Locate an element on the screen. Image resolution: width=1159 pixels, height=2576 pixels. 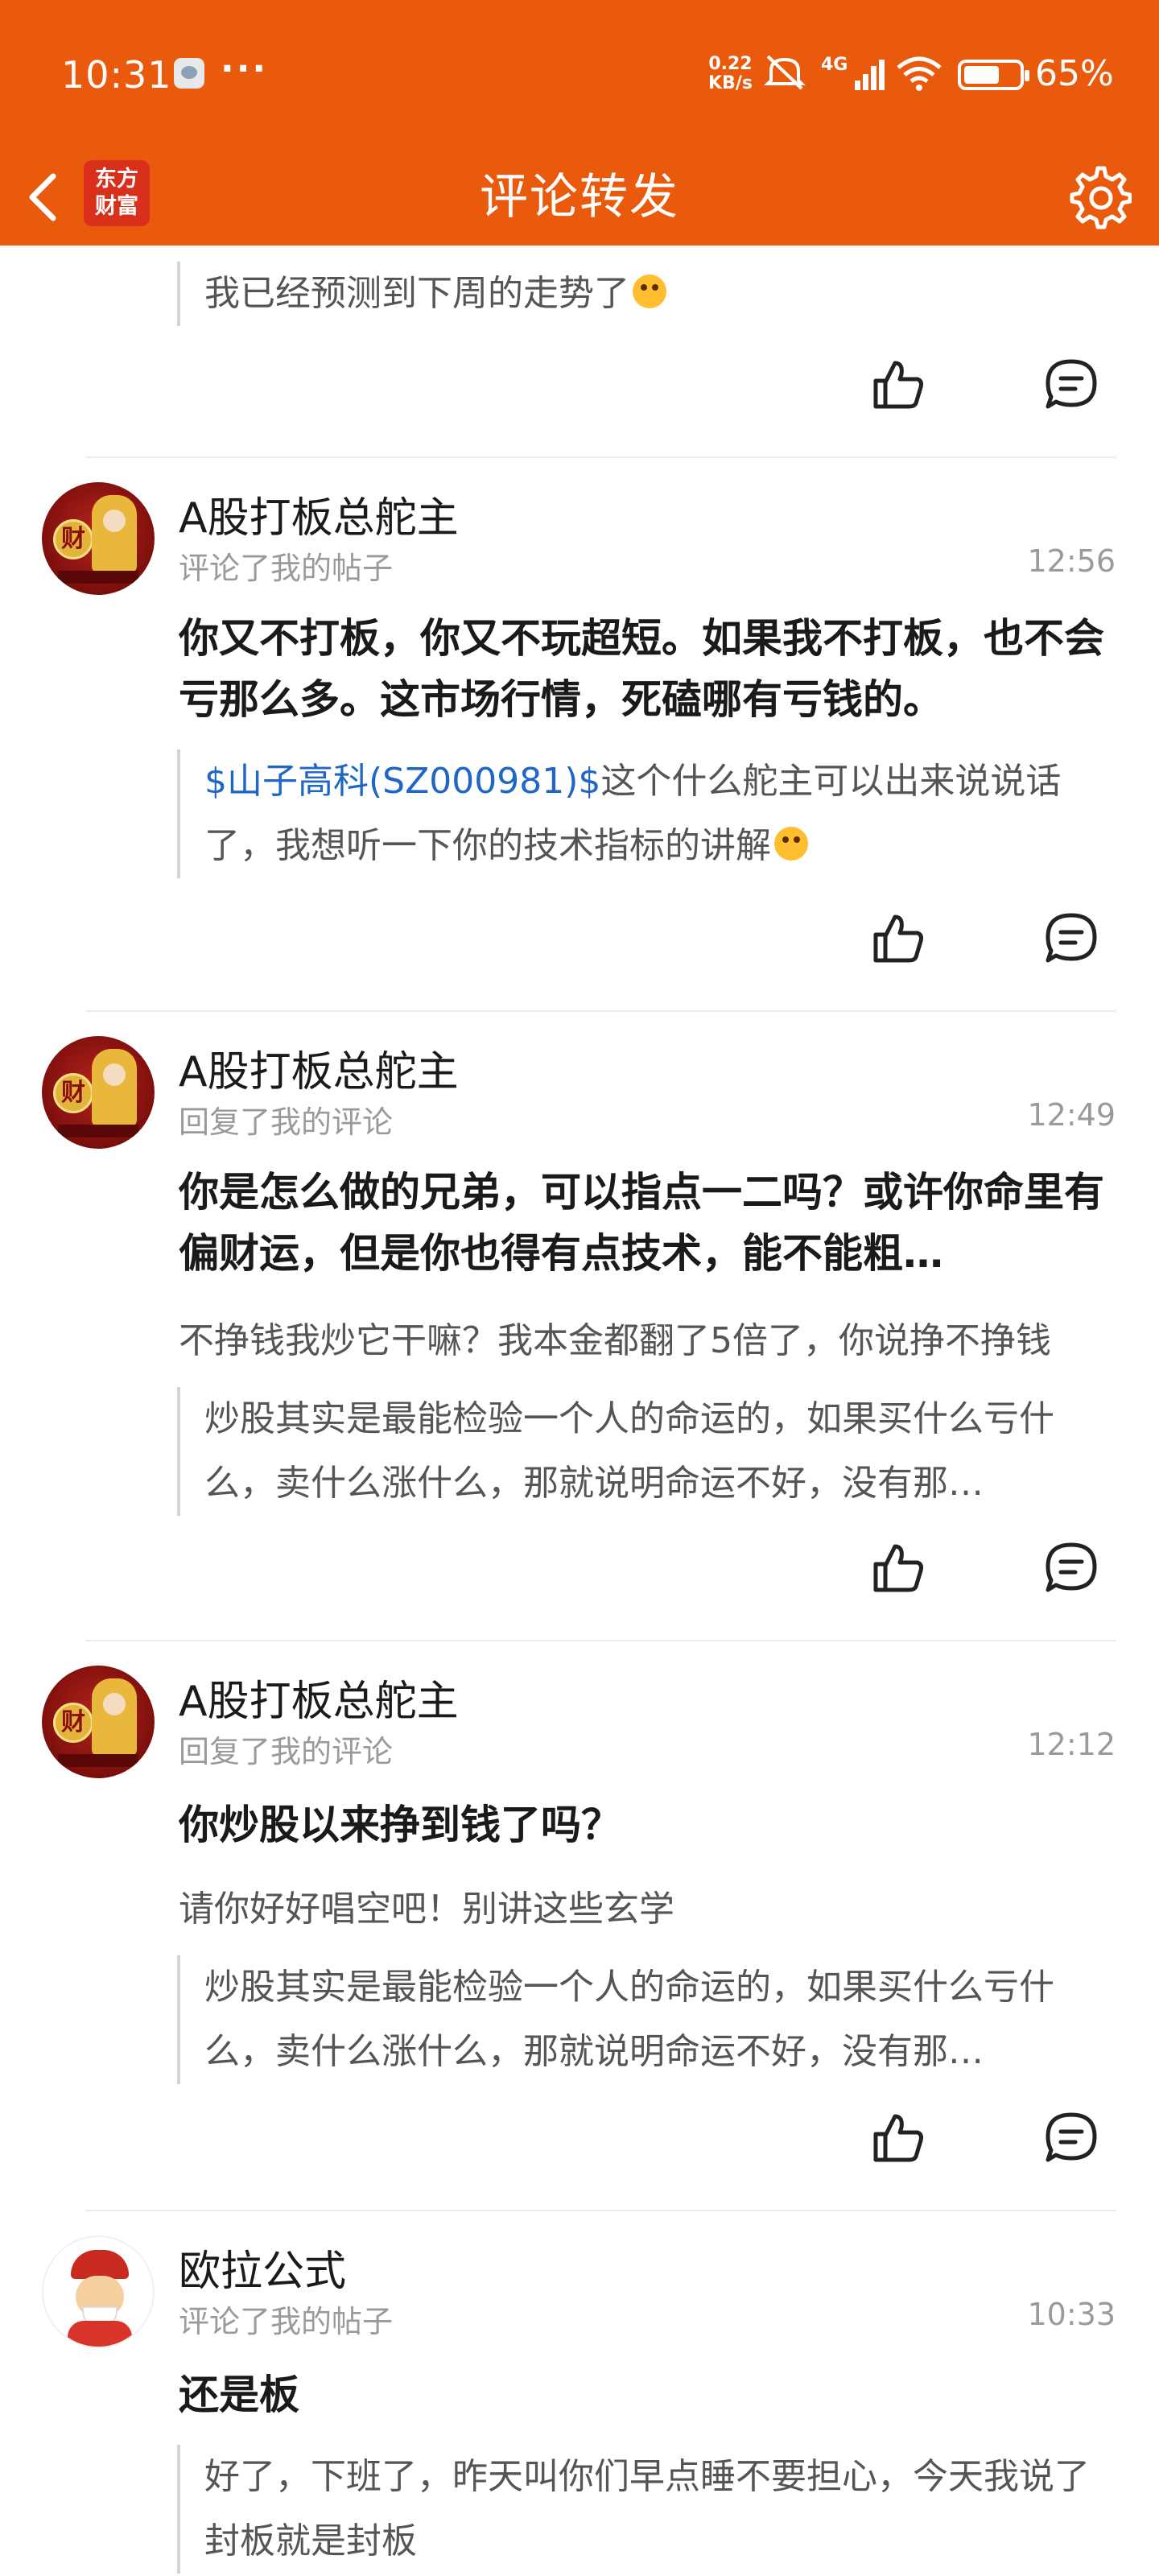
network-speed-unit: KB/s is located at coordinates (730, 83).